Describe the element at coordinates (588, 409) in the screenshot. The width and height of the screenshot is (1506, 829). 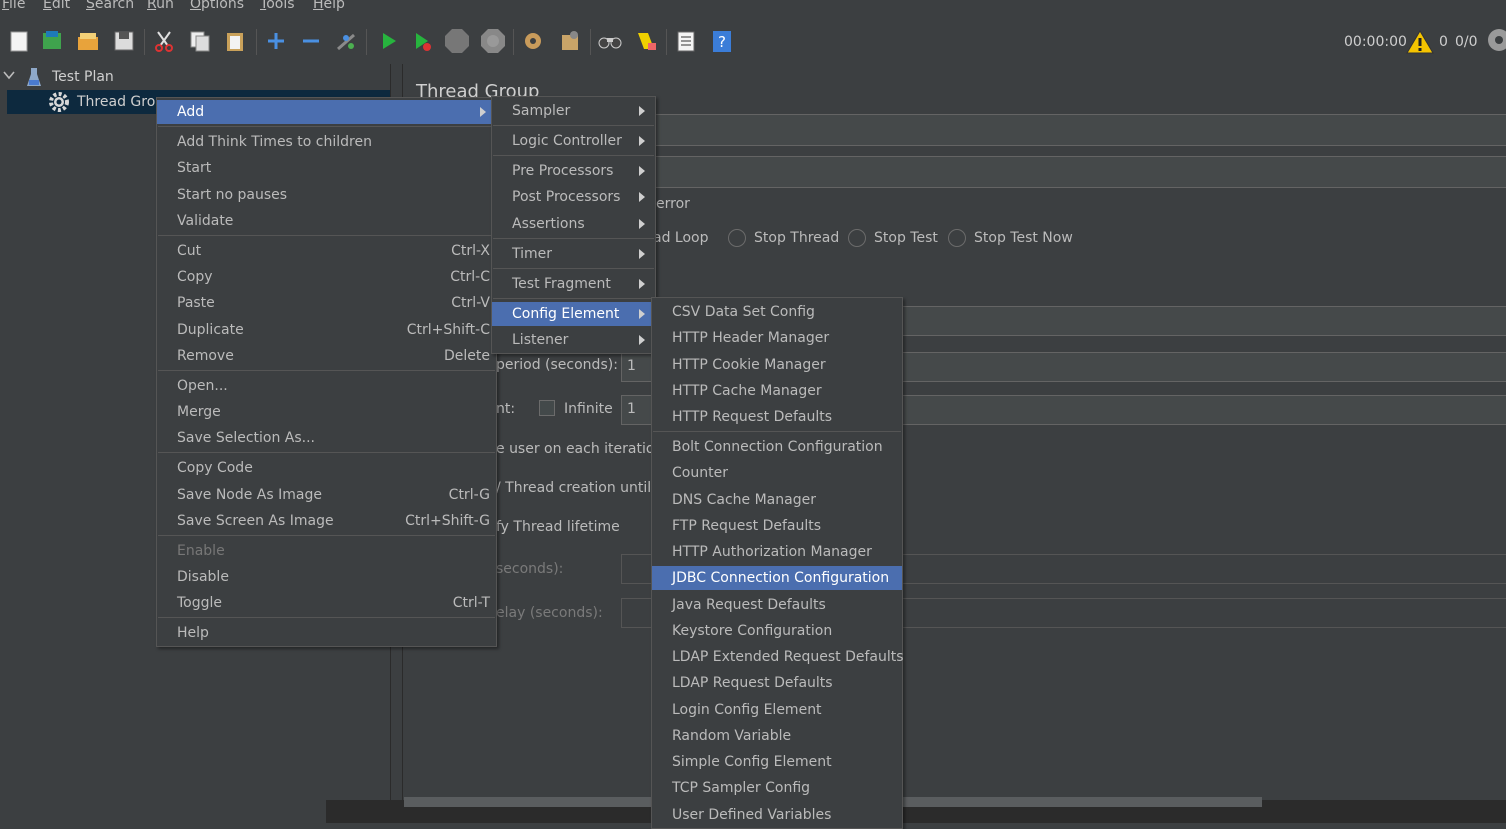
I see `infinite-label: Infinite` at that location.